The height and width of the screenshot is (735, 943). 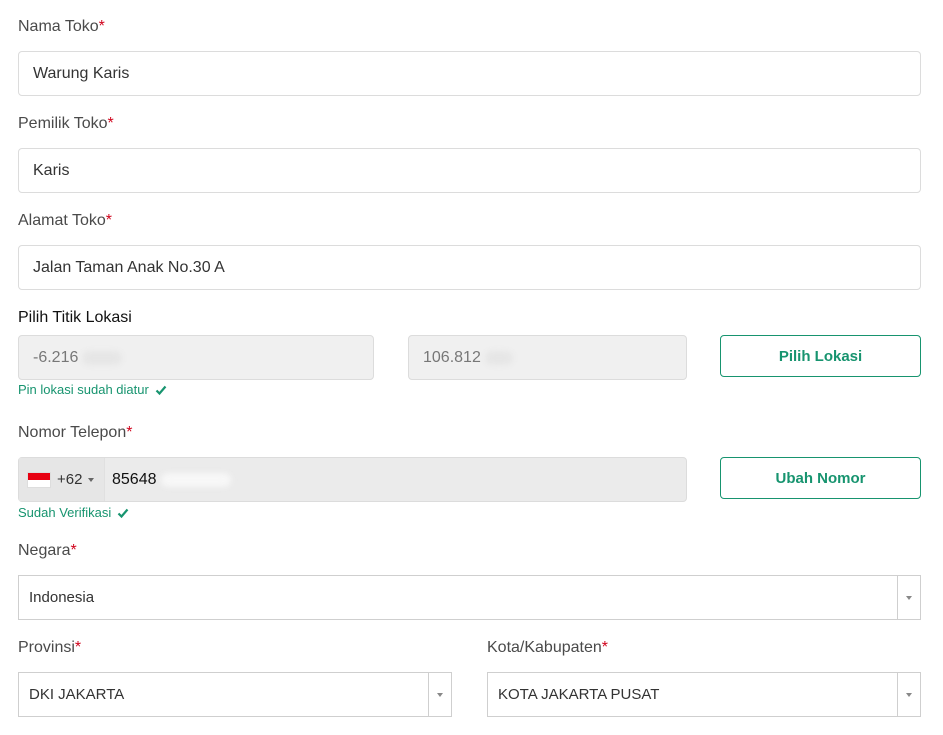 I want to click on province-value: DKI JAKARTA, so click(x=77, y=694).